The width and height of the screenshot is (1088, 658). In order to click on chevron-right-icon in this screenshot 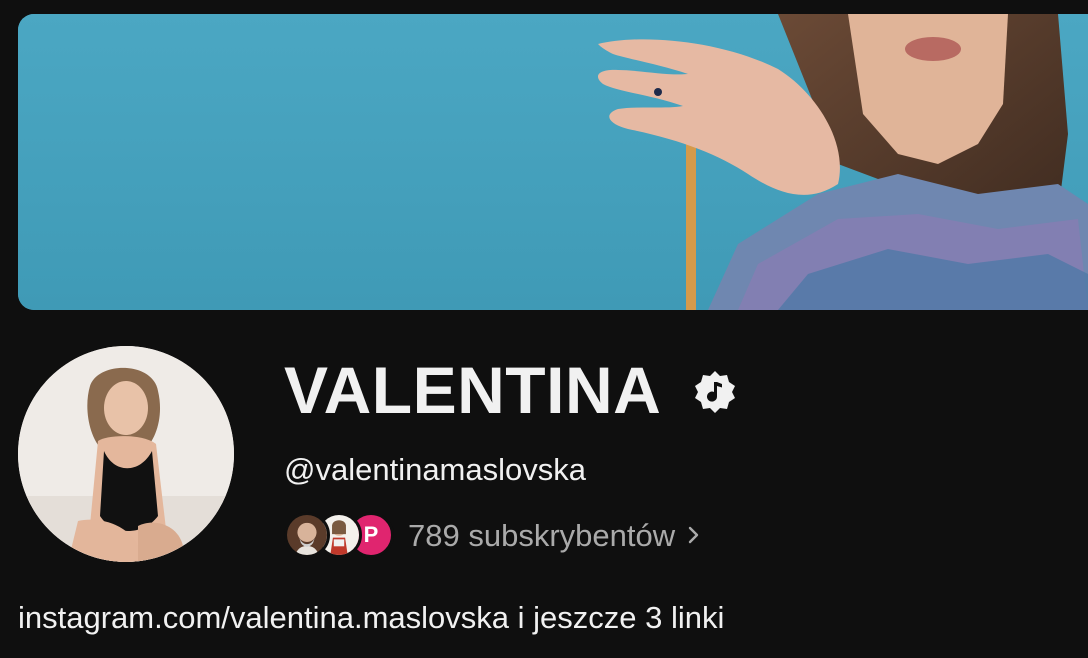, I will do `click(696, 535)`.